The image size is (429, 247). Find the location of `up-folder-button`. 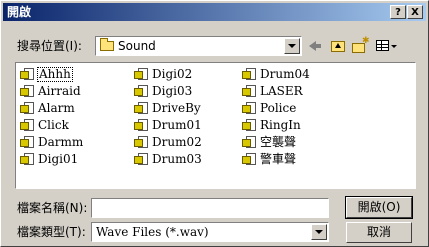

up-folder-button is located at coordinates (338, 46).